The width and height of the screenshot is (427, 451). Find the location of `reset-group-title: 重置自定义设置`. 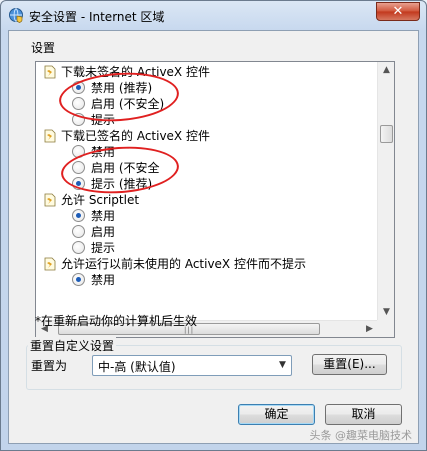

reset-group-title: 重置自定义设置 is located at coordinates (72, 345).